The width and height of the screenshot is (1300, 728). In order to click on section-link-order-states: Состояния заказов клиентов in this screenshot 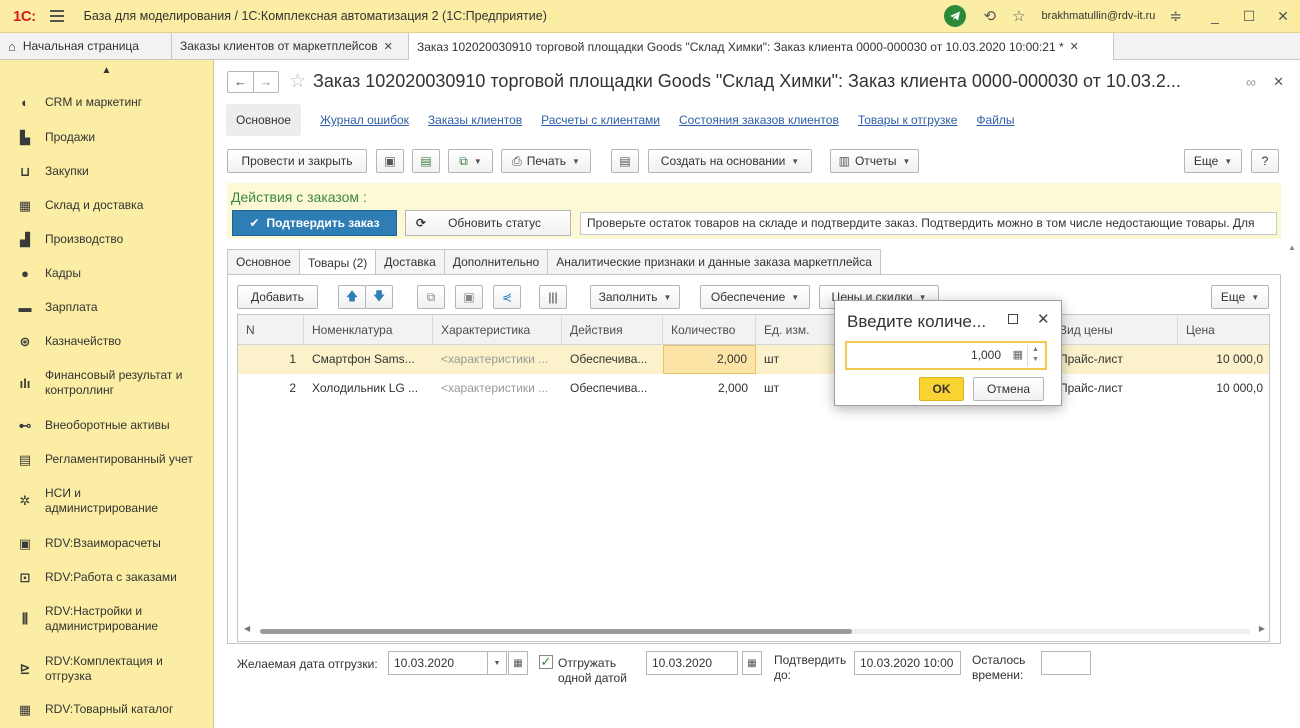, I will do `click(759, 120)`.